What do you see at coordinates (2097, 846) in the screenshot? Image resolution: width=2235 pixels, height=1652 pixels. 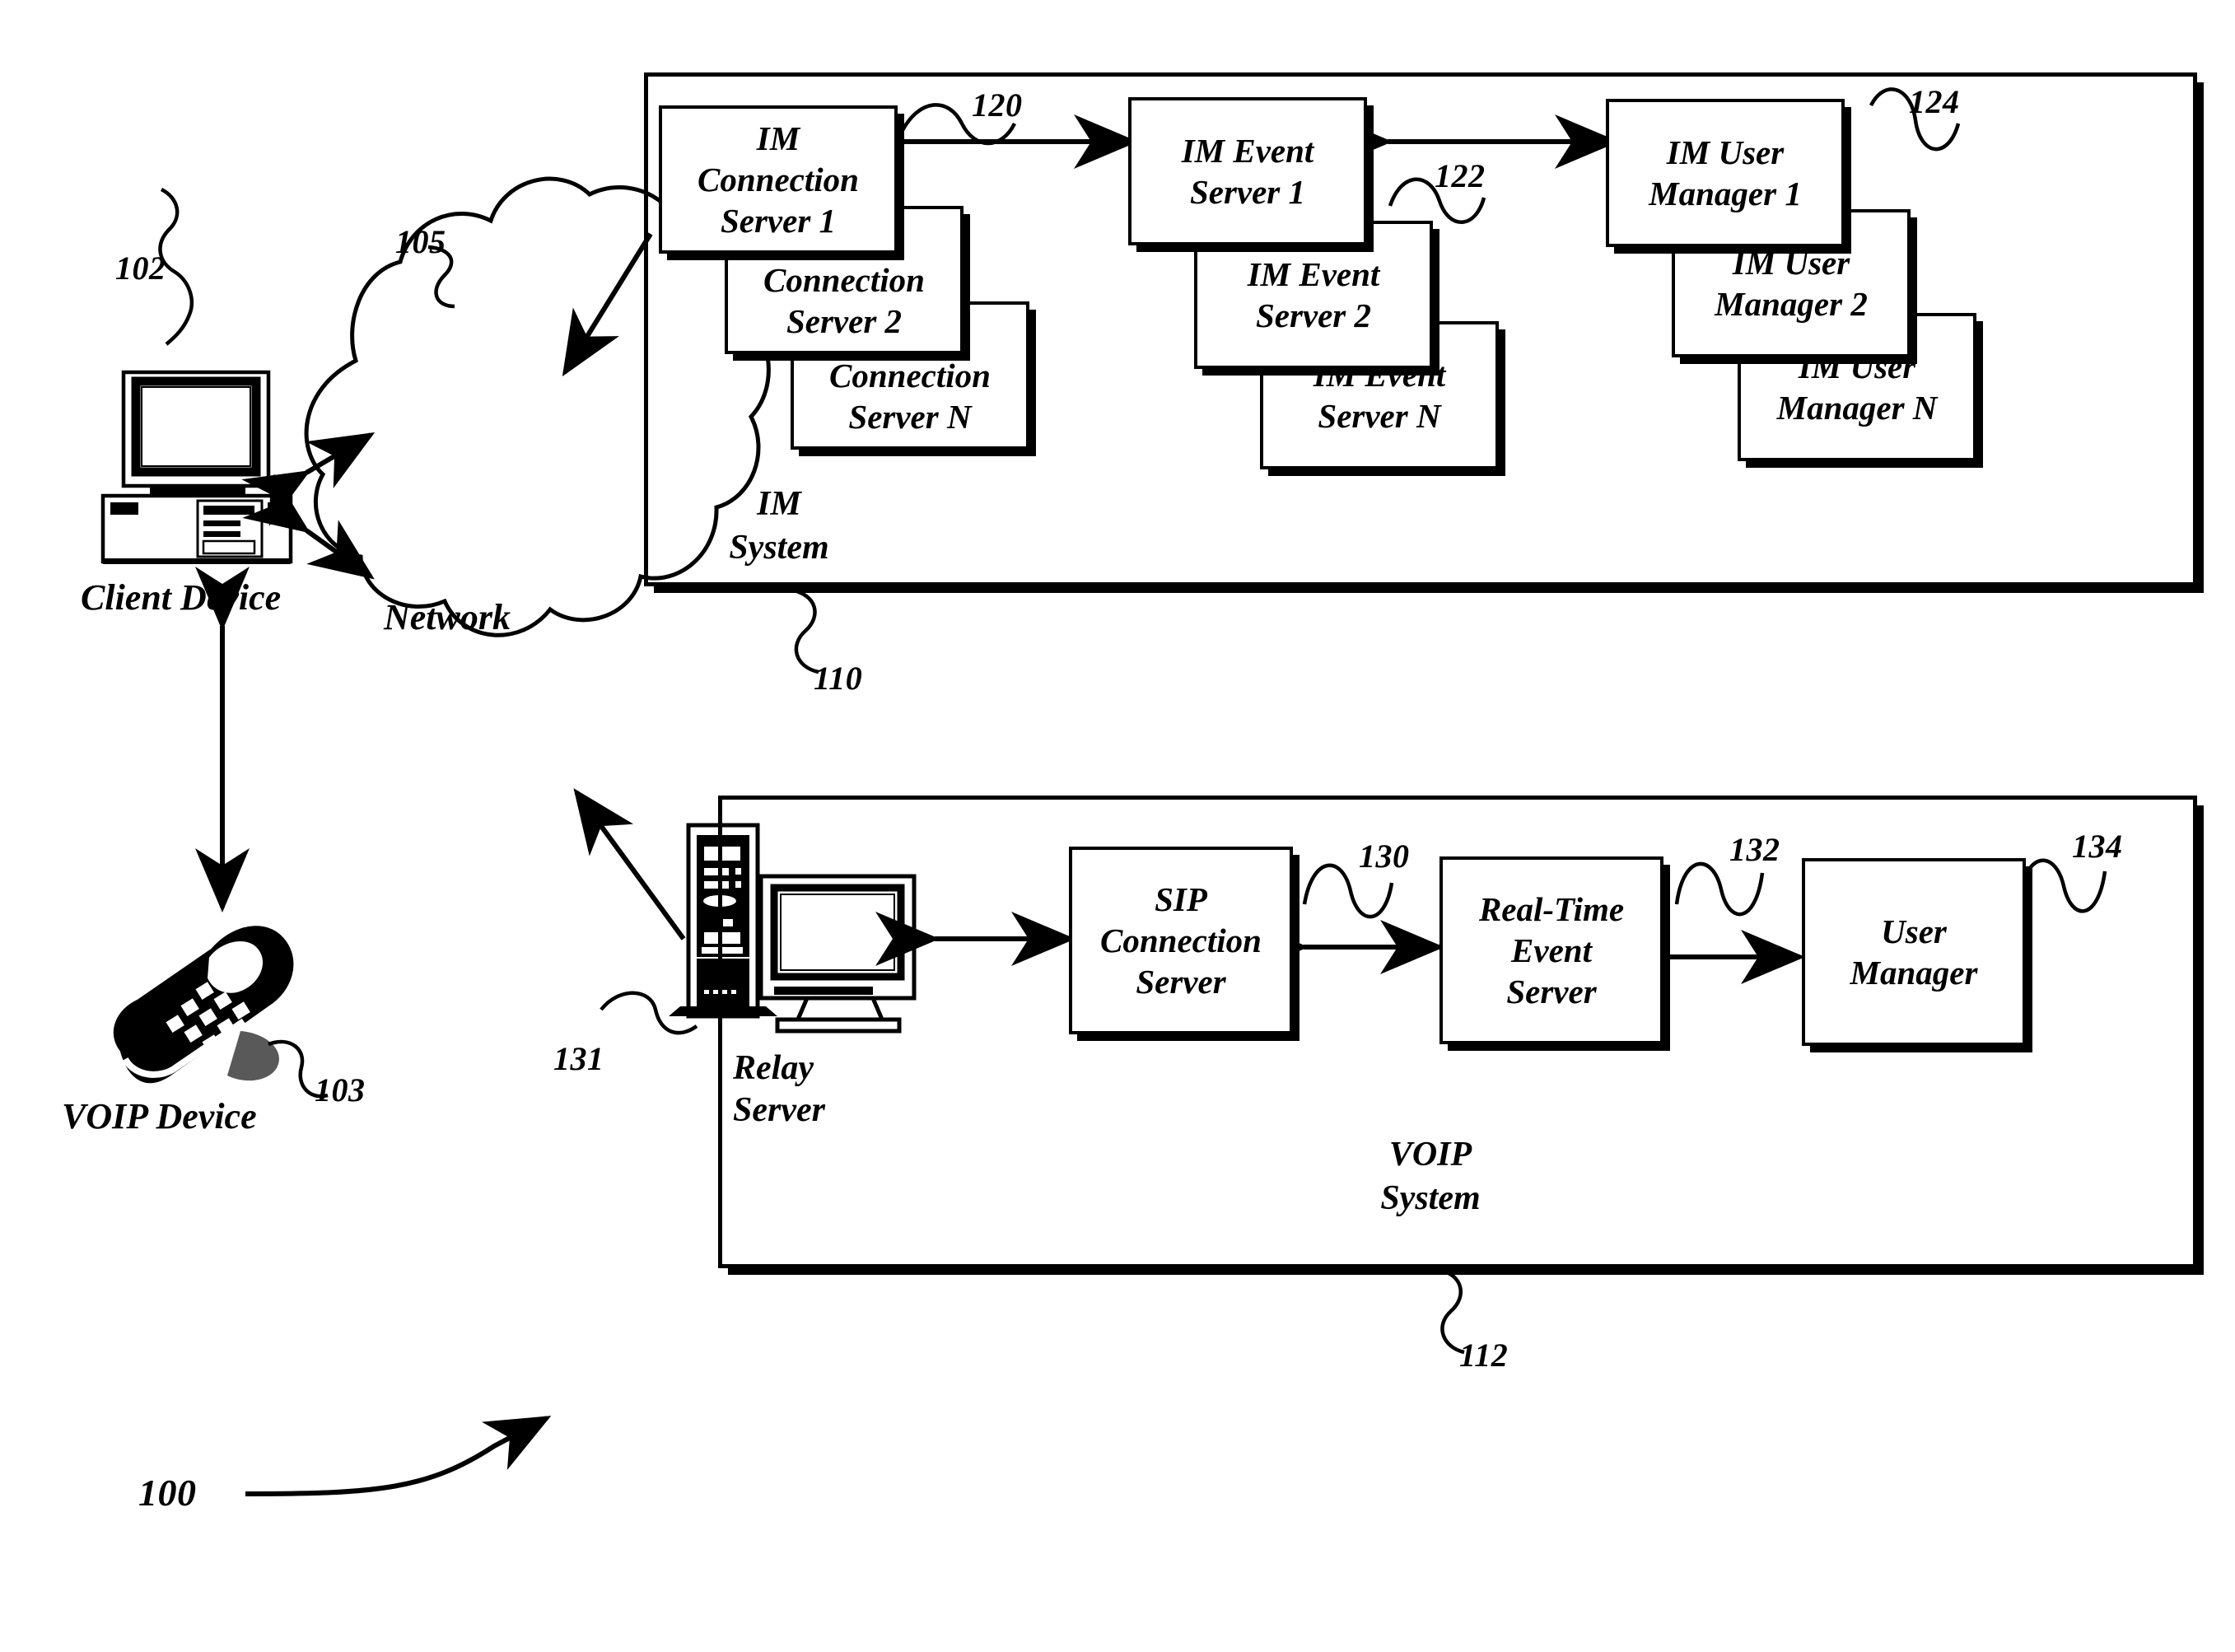 I see `ref-134: 134` at bounding box center [2097, 846].